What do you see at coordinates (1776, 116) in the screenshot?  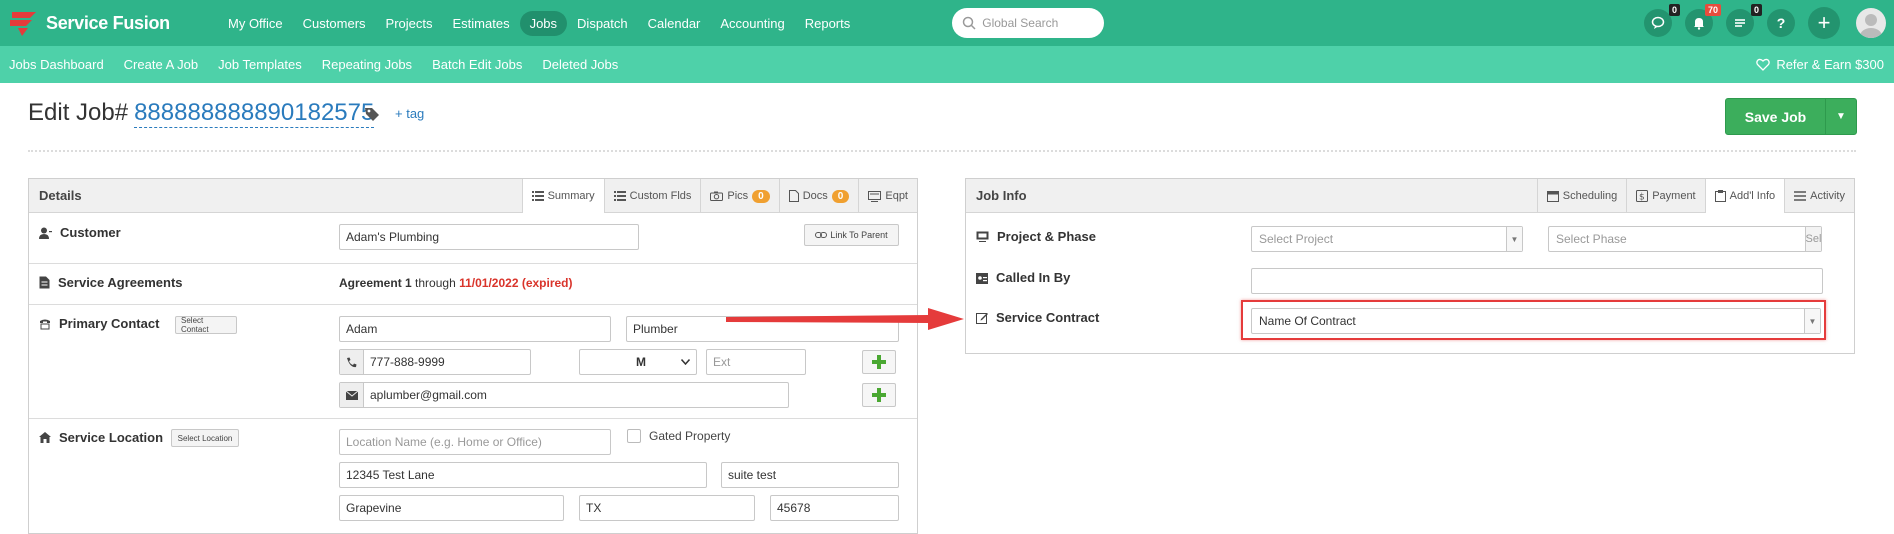 I see `save-job-button: Save Job` at bounding box center [1776, 116].